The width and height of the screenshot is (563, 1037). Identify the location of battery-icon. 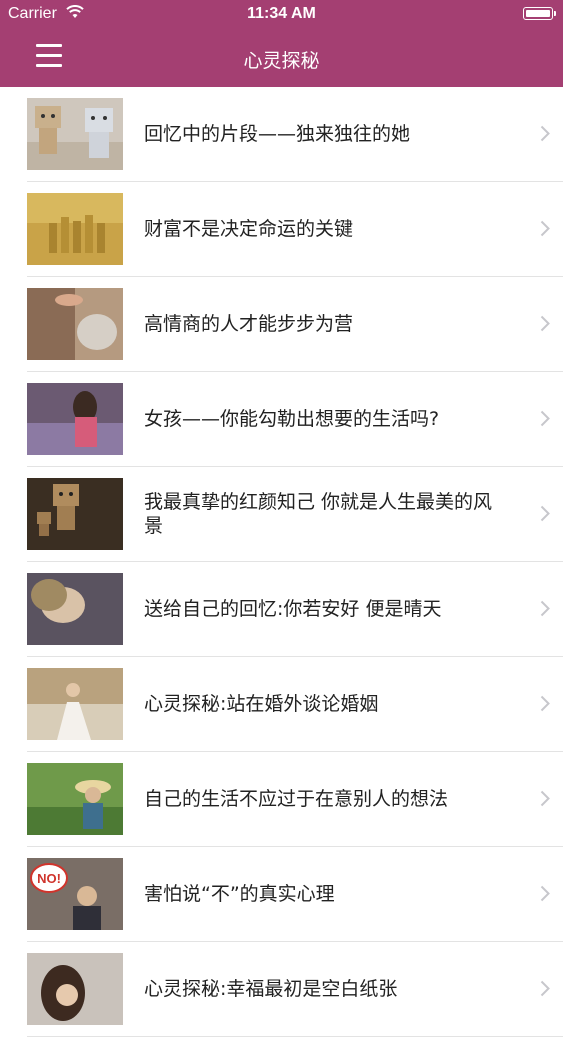
(539, 13).